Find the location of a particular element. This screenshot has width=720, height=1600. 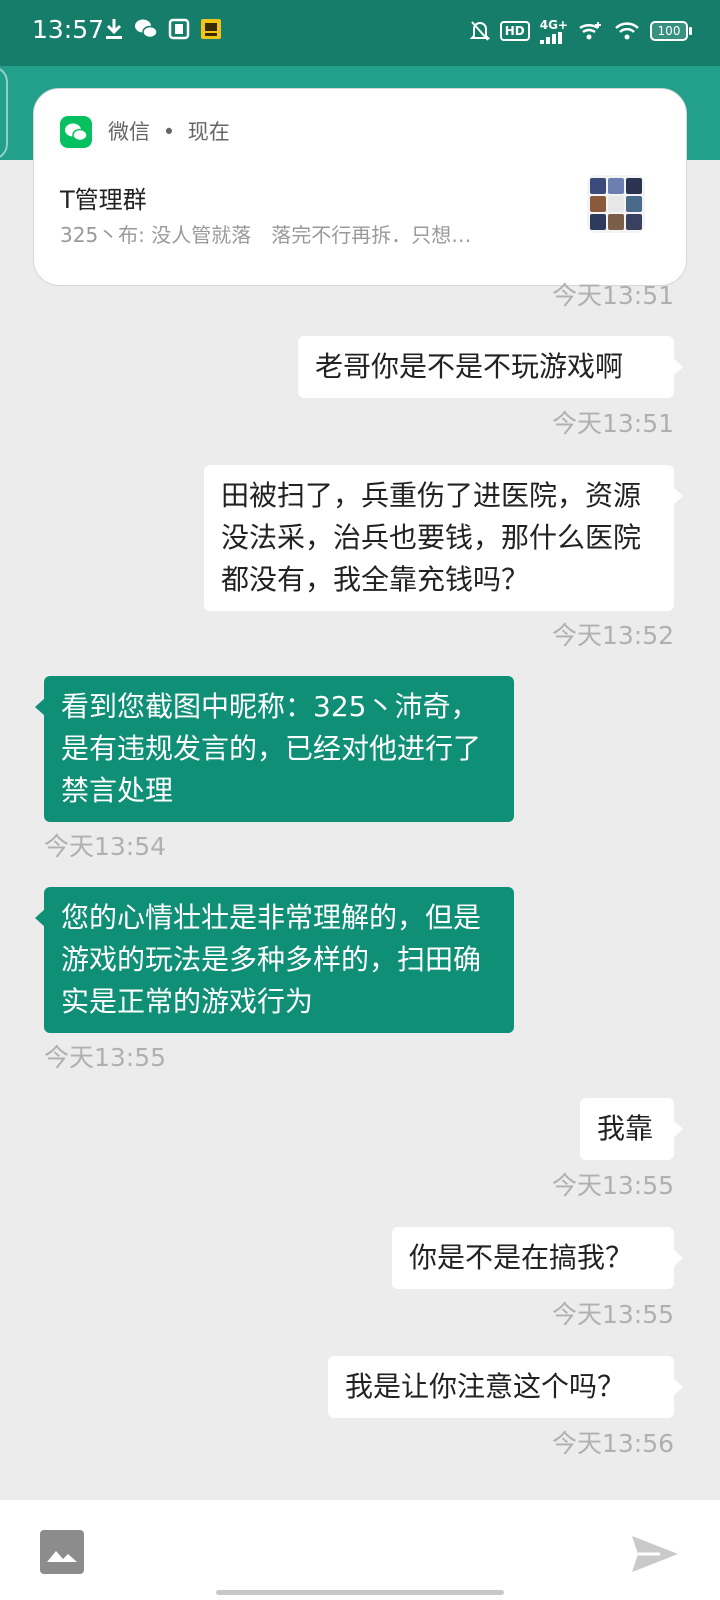

image-button is located at coordinates (62, 1552).